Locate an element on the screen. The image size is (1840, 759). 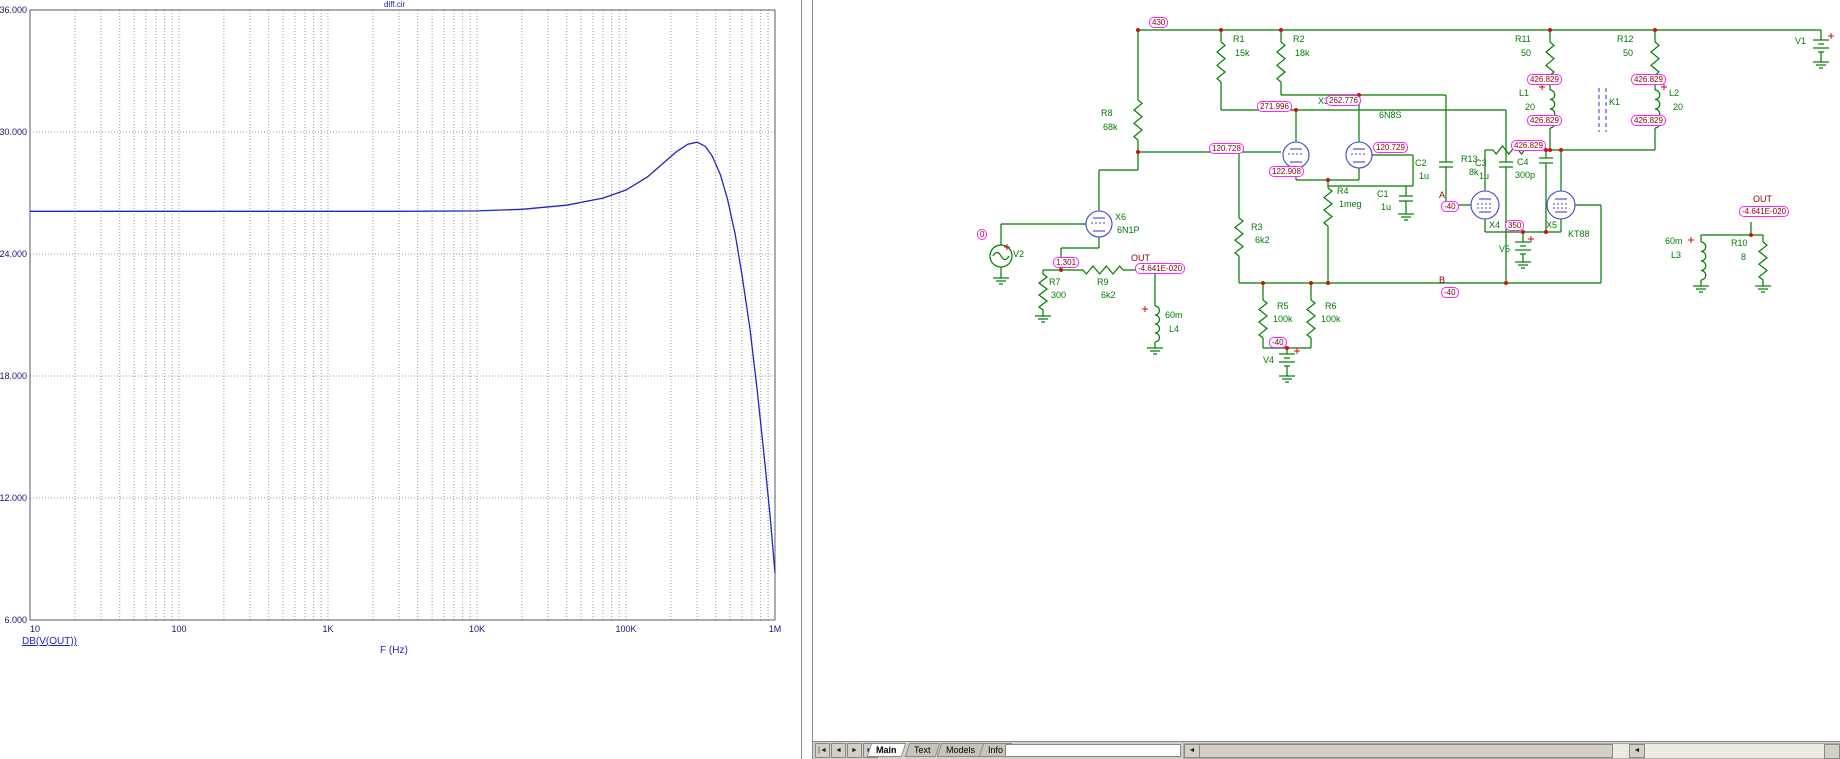
component-label-r12: R12 is located at coordinates (1625, 39).